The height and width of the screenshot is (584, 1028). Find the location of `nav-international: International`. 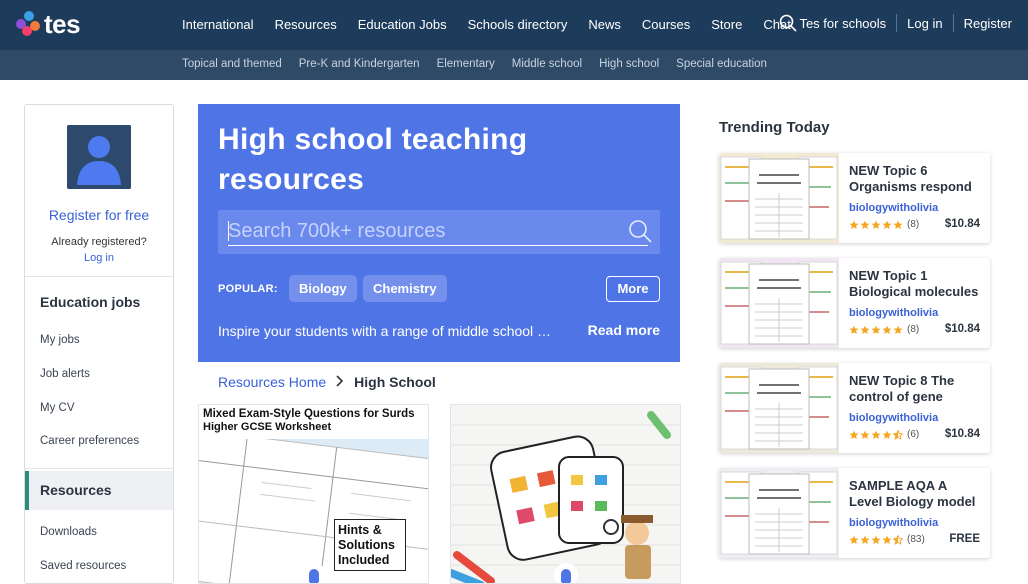

nav-international: International is located at coordinates (218, 24).